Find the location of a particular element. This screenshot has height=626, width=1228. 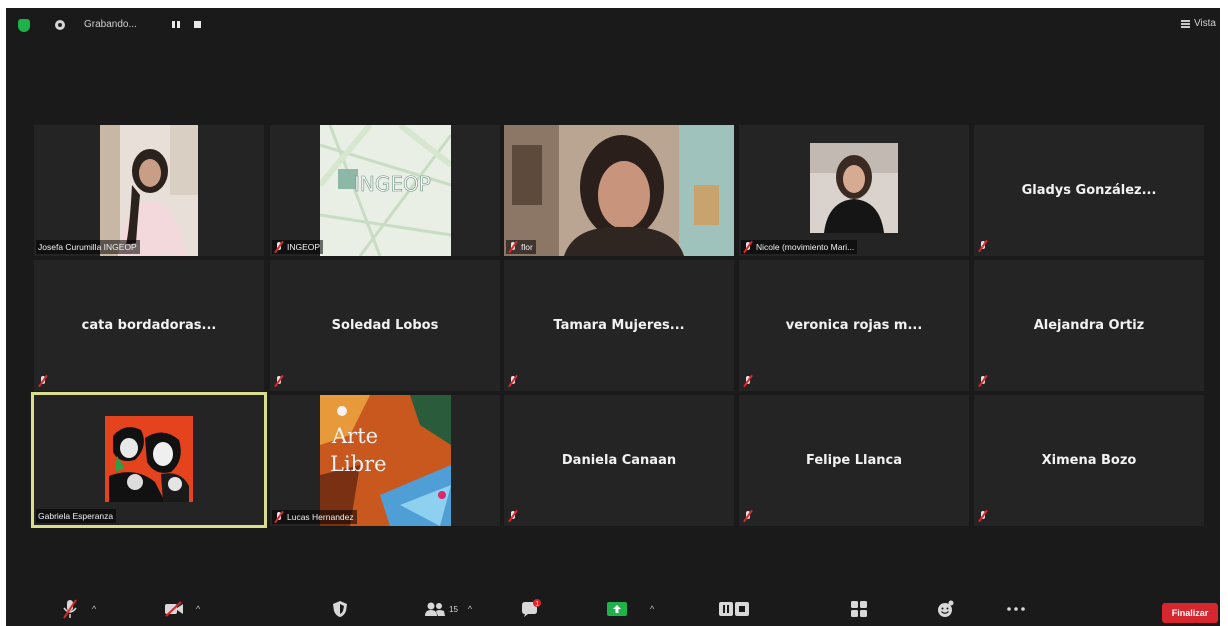

record-icon is located at coordinates (60, 25).